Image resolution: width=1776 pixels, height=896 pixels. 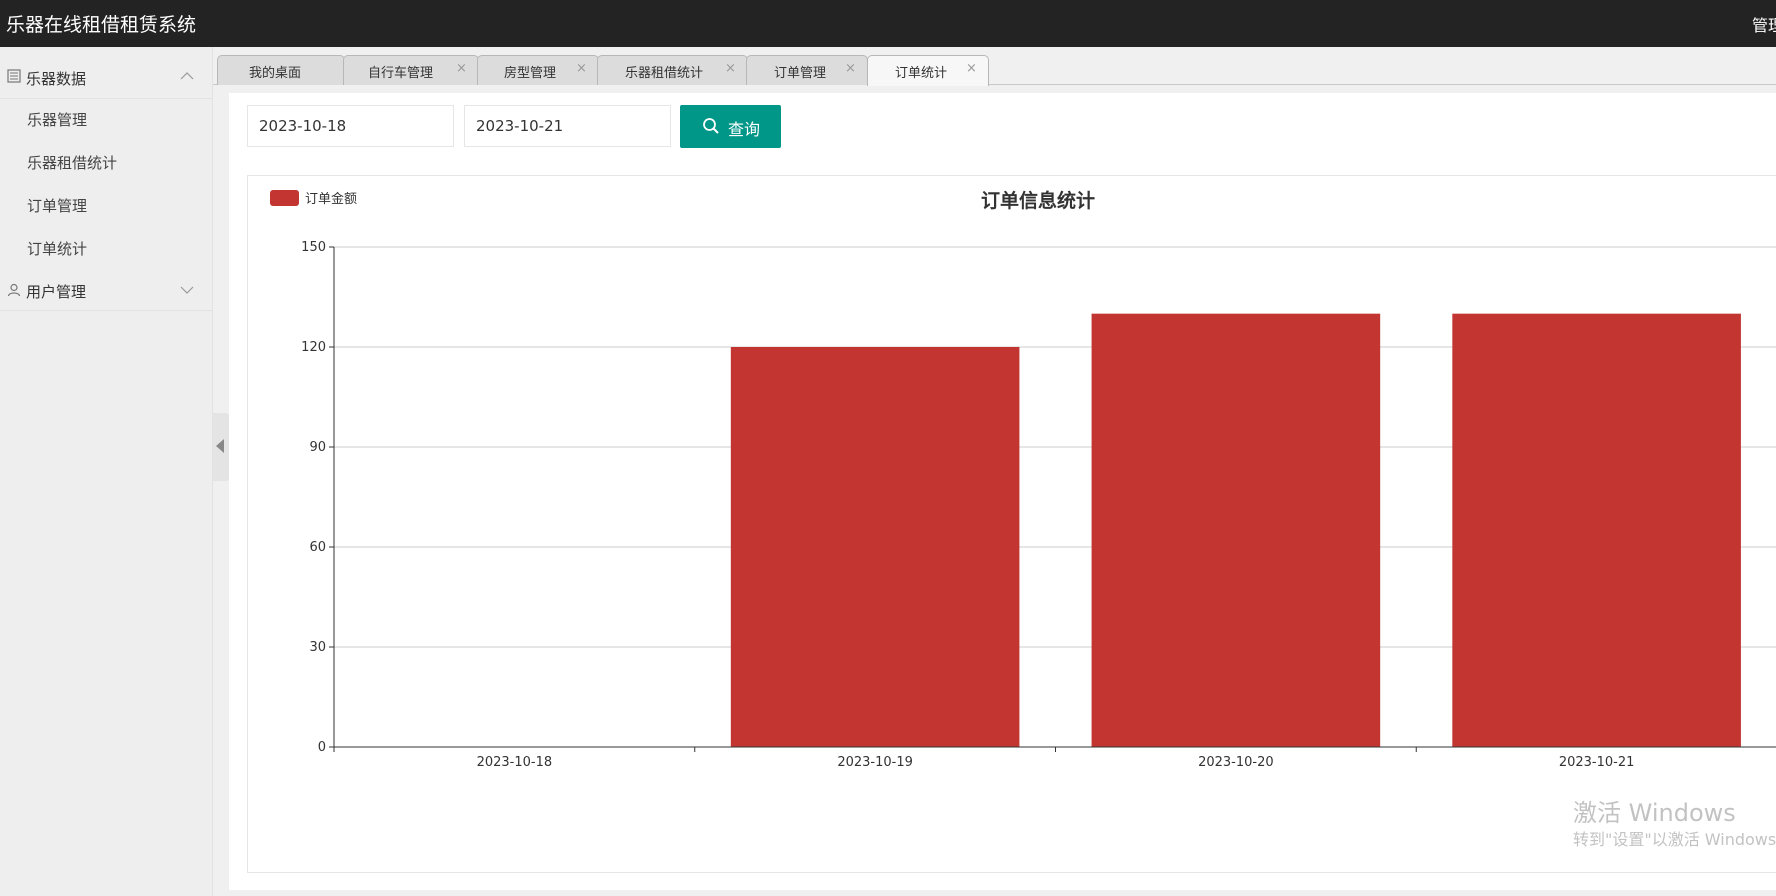 What do you see at coordinates (401, 73) in the screenshot?
I see `tab-label: 自行车管理` at bounding box center [401, 73].